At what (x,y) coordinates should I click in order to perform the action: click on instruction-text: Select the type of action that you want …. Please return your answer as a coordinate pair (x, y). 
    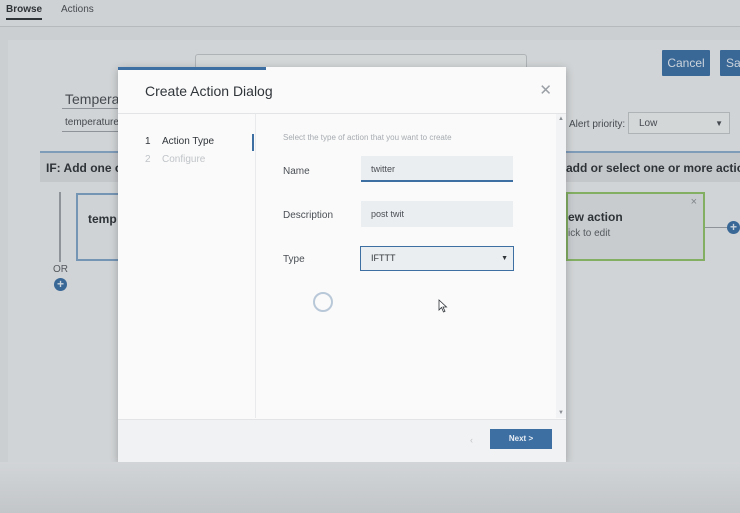
    Looking at the image, I should click on (367, 137).